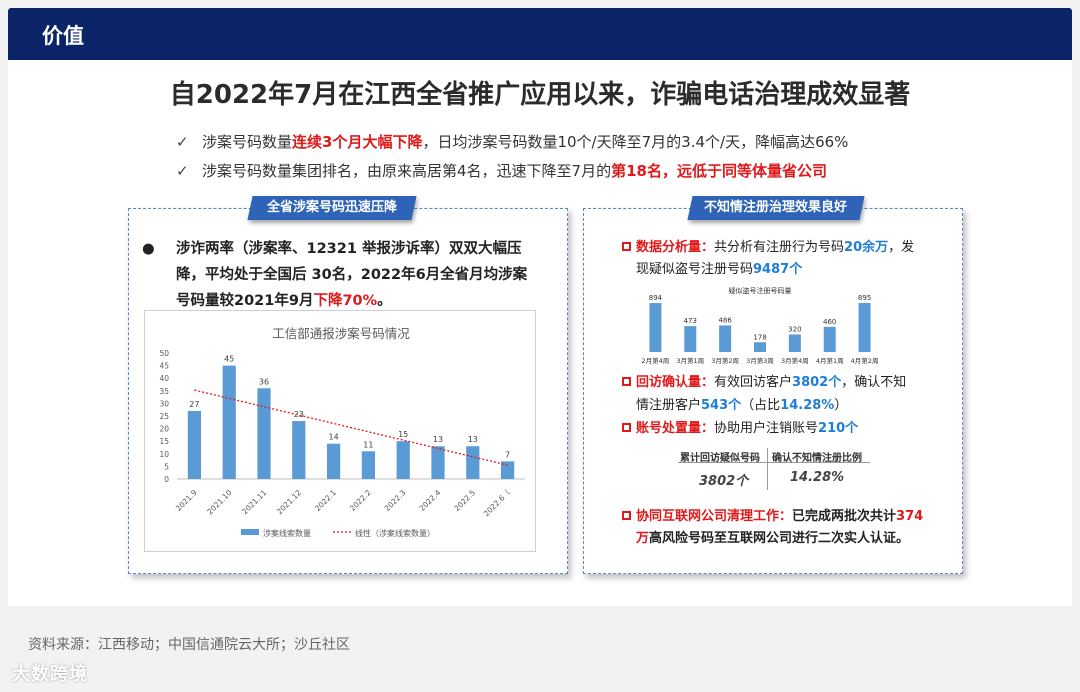 Image resolution: width=1080 pixels, height=692 pixels. Describe the element at coordinates (838, 428) in the screenshot. I see `account-hl: 210个` at that location.